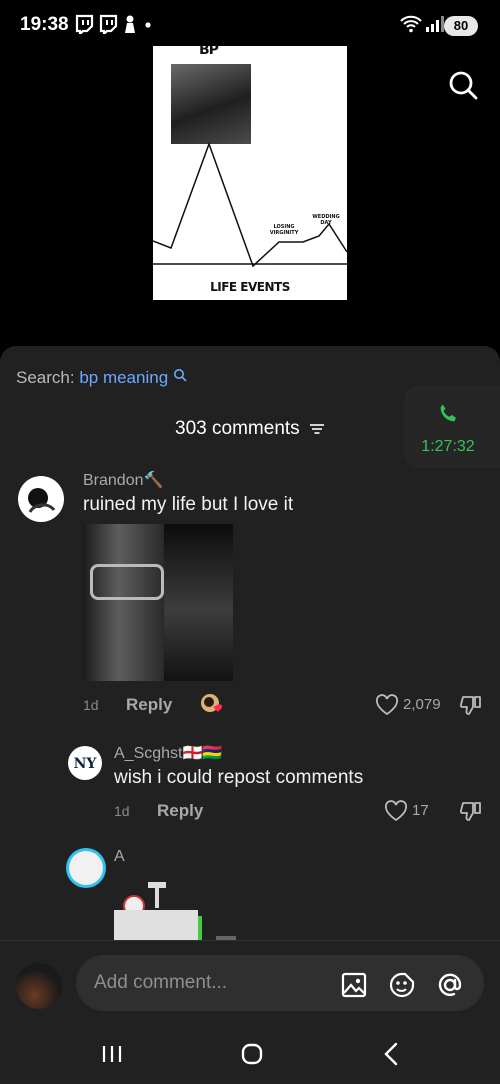  What do you see at coordinates (148, 25) in the screenshot?
I see `more-notifications-dot-icon` at bounding box center [148, 25].